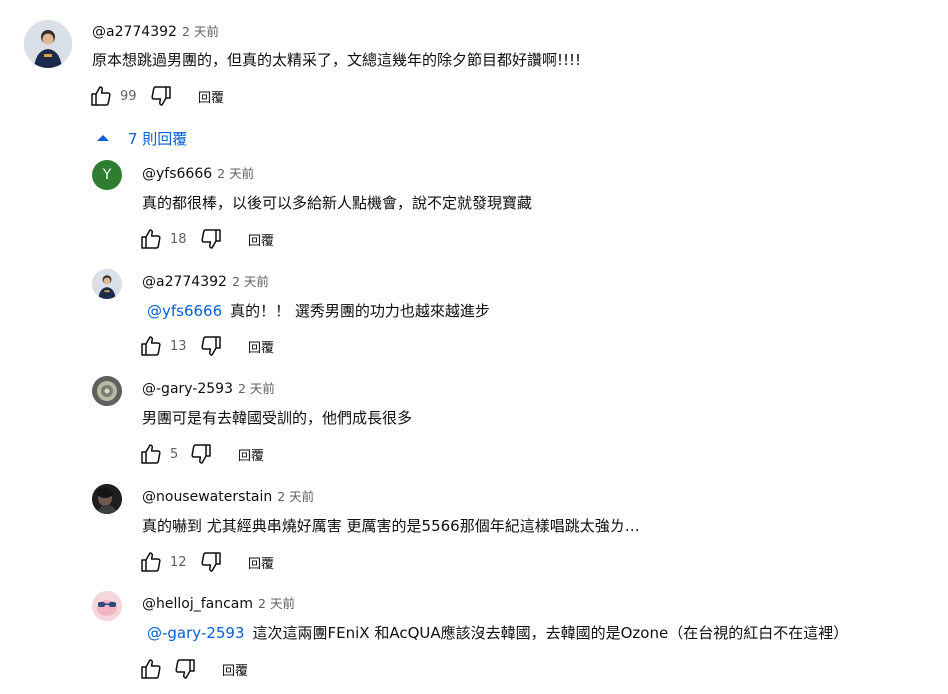  I want to click on mention-link: @yfs6666, so click(184, 311).